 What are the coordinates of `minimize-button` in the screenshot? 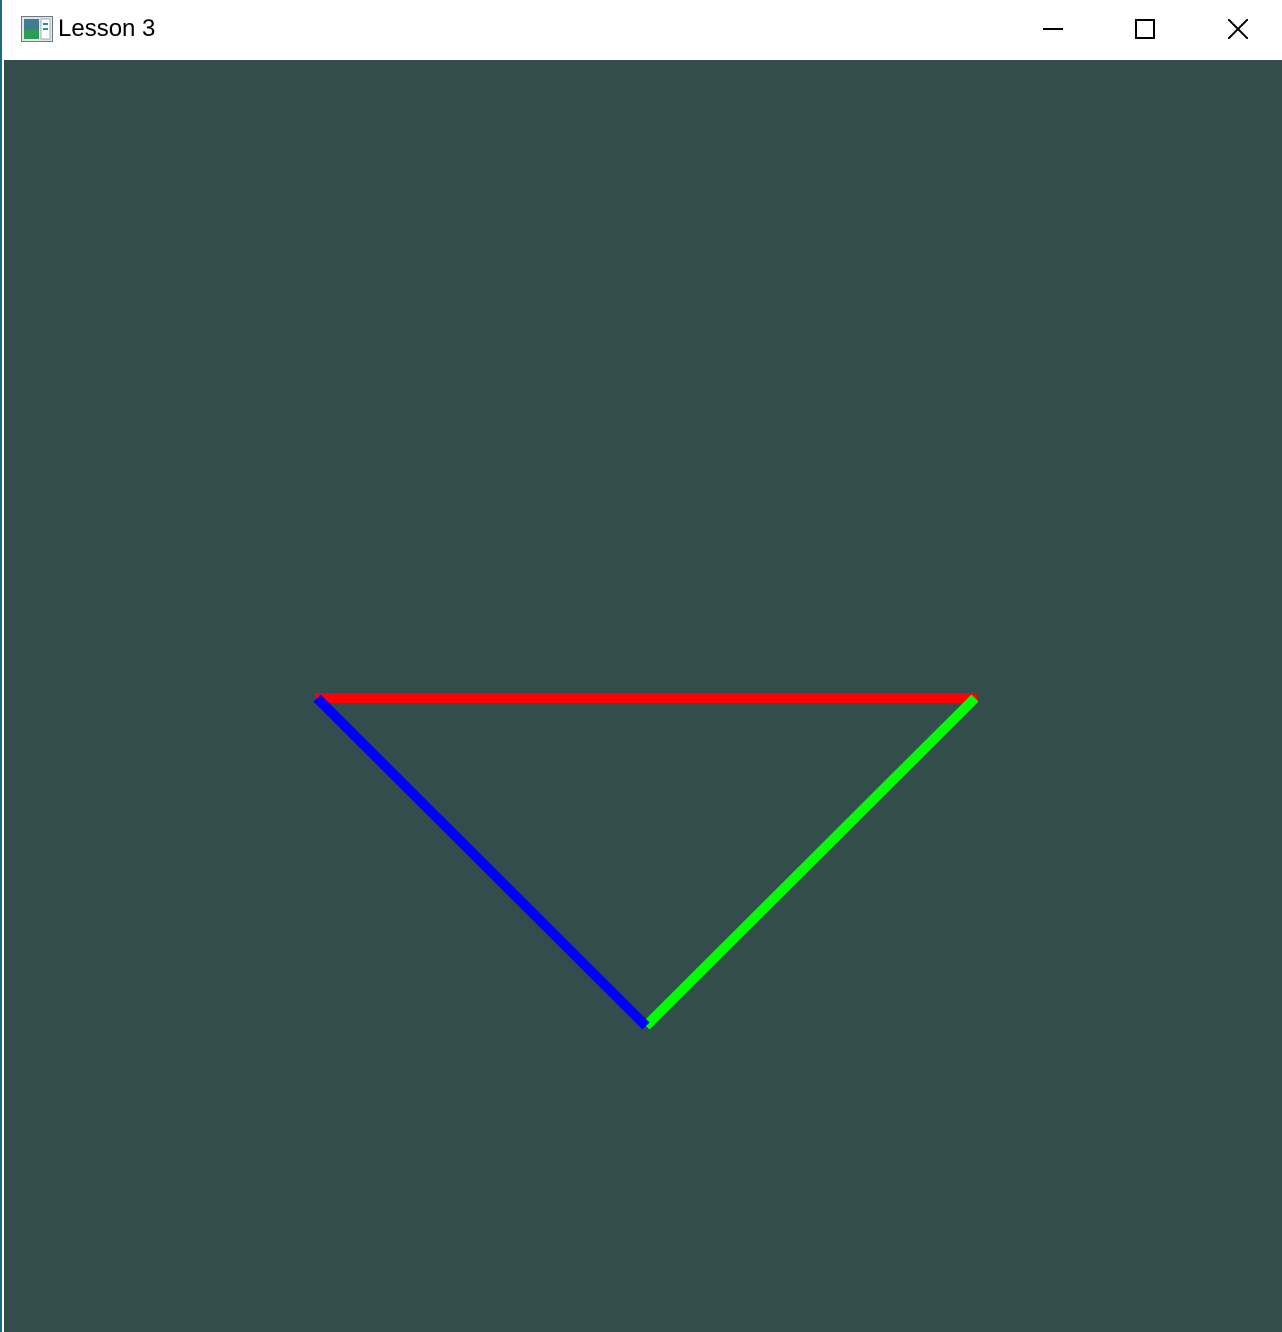 It's located at (1053, 29).